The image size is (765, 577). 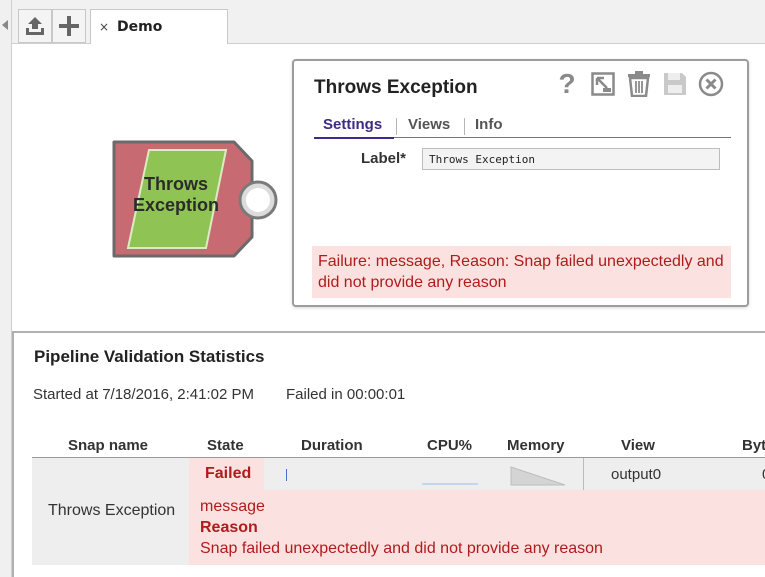 I want to click on export-icon, so click(x=603, y=84).